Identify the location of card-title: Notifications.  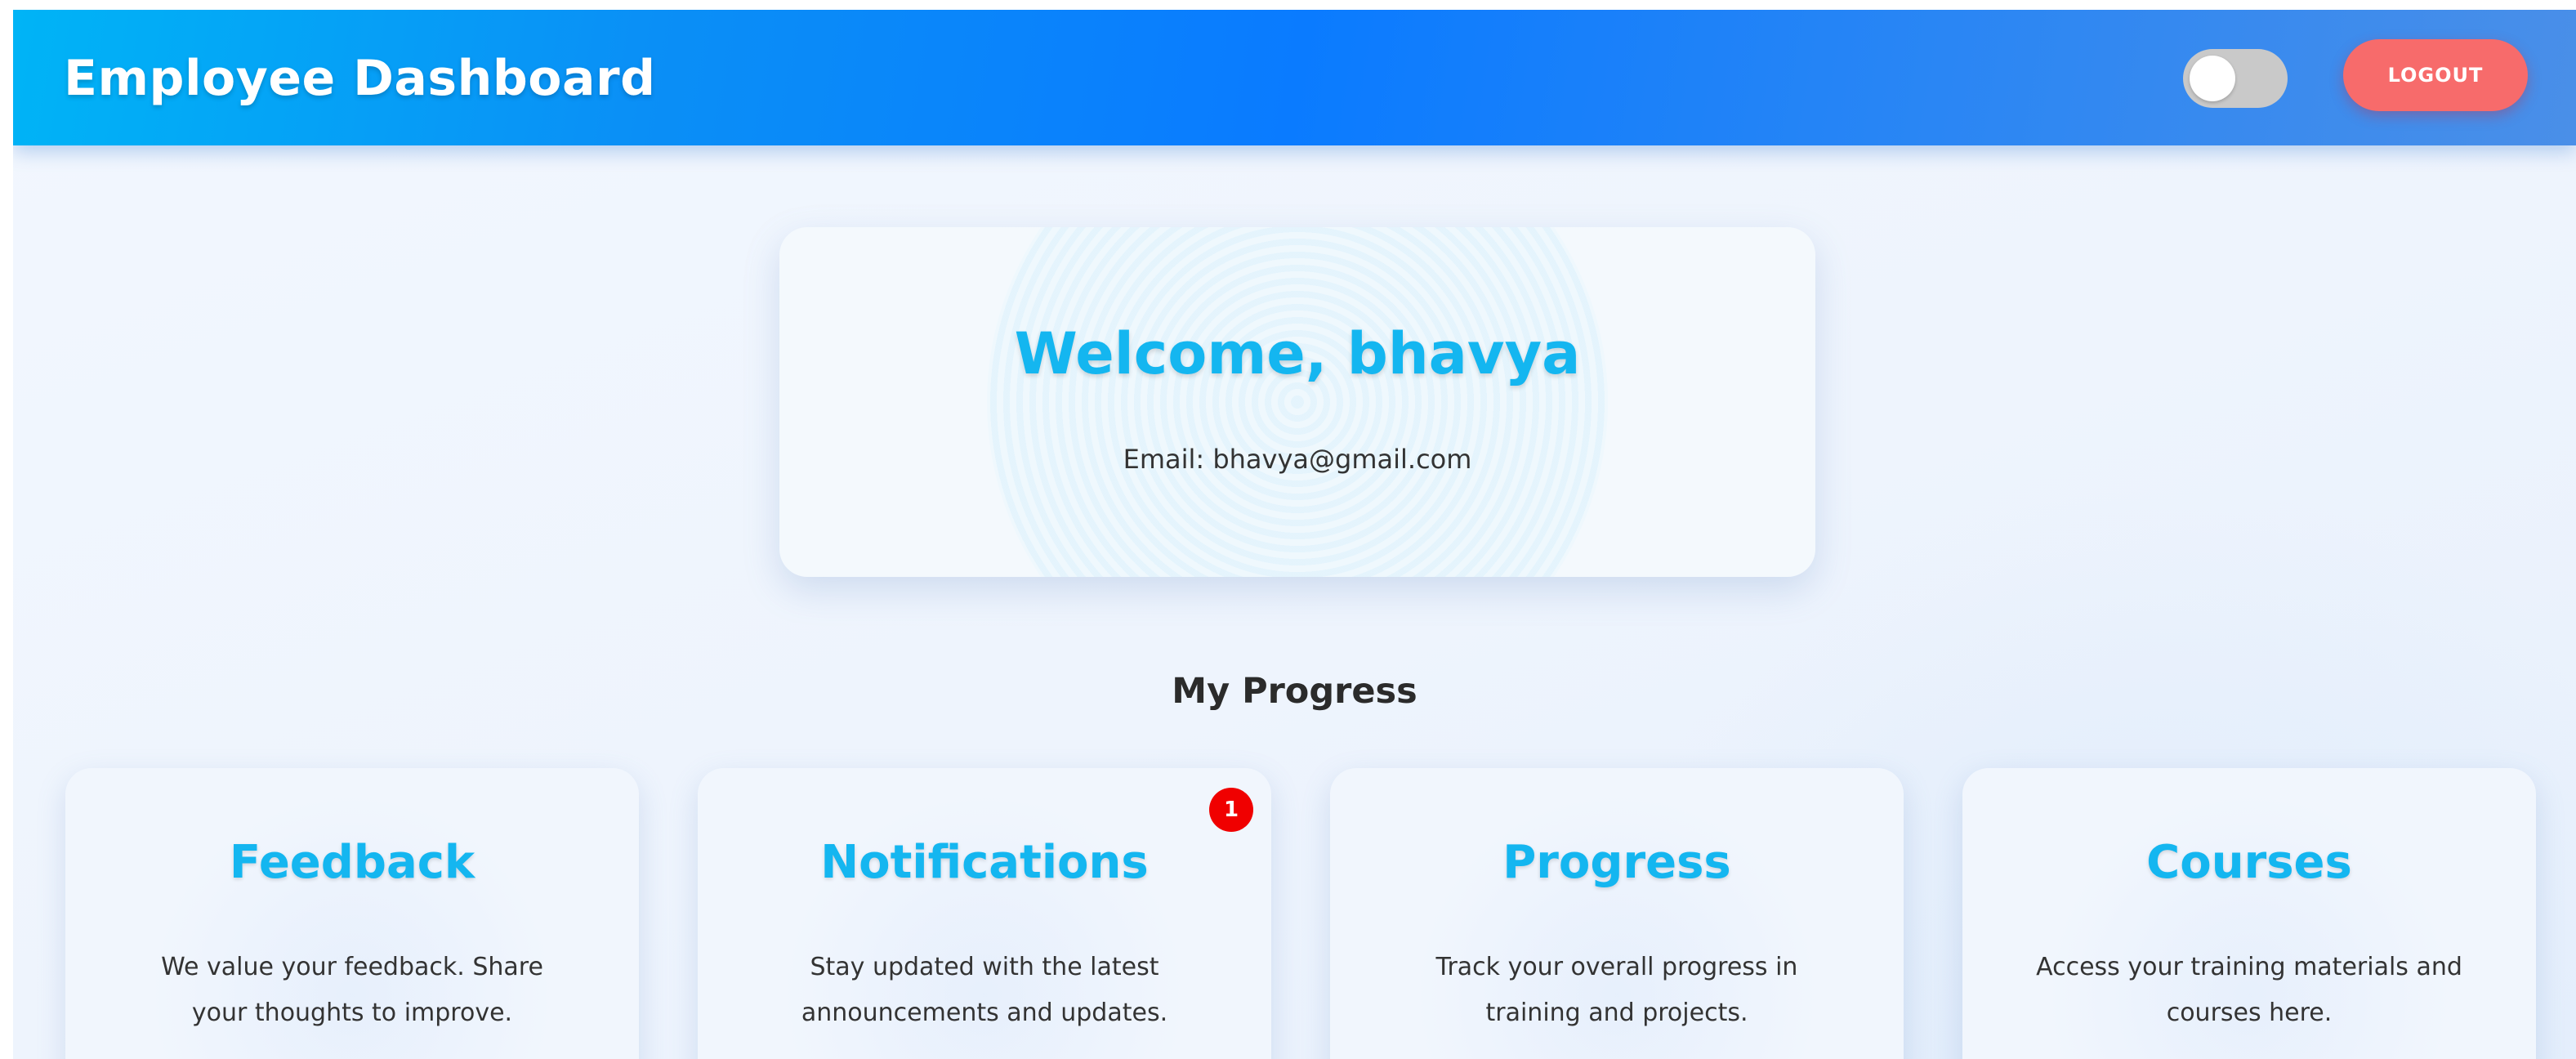
(985, 862).